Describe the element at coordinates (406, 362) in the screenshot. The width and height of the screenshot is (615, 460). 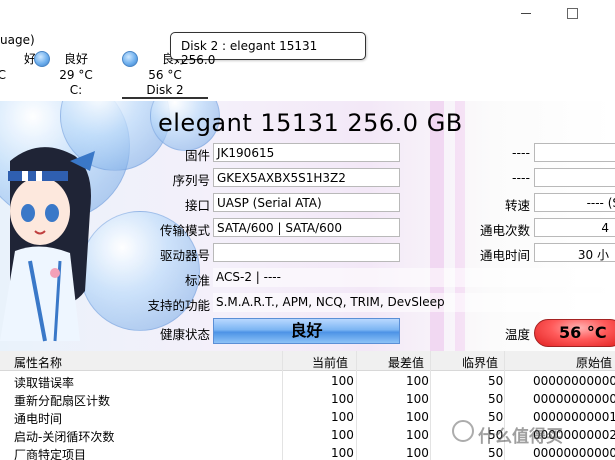
I see `column-header-worst: 最差值` at that location.